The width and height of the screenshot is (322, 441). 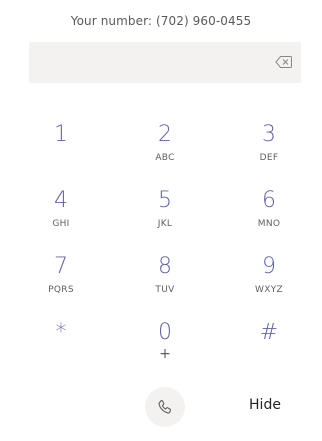 I want to click on key-digit: *, so click(x=61, y=332).